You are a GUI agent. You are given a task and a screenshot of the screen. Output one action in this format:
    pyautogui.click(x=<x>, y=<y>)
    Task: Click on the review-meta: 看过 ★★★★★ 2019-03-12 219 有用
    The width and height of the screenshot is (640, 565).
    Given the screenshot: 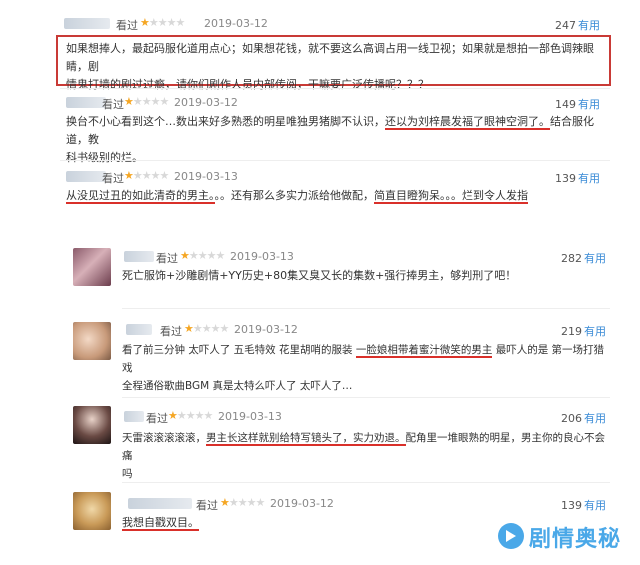 What is the action you would take?
    pyautogui.click(x=364, y=330)
    